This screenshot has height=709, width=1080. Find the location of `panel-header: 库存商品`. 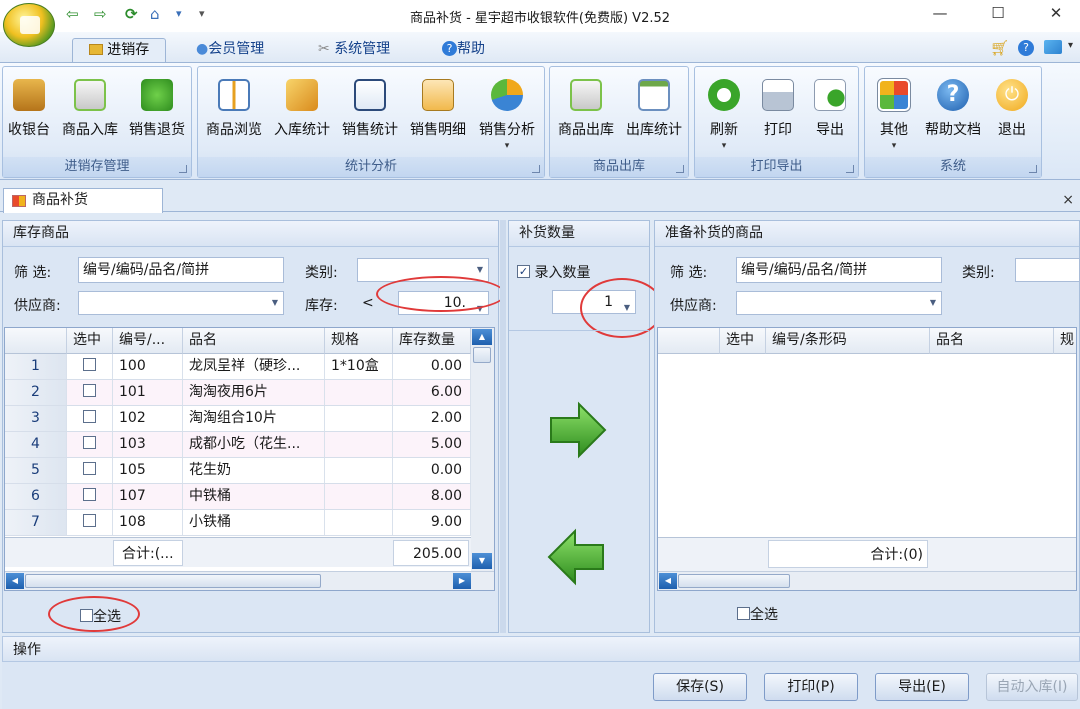

panel-header: 库存商品 is located at coordinates (250, 234).